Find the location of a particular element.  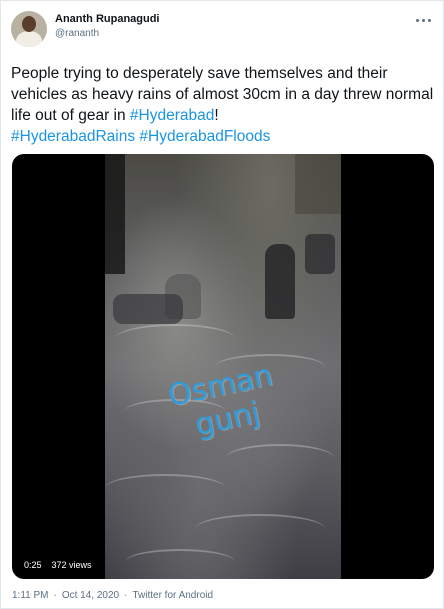

more-options-icon is located at coordinates (423, 20).